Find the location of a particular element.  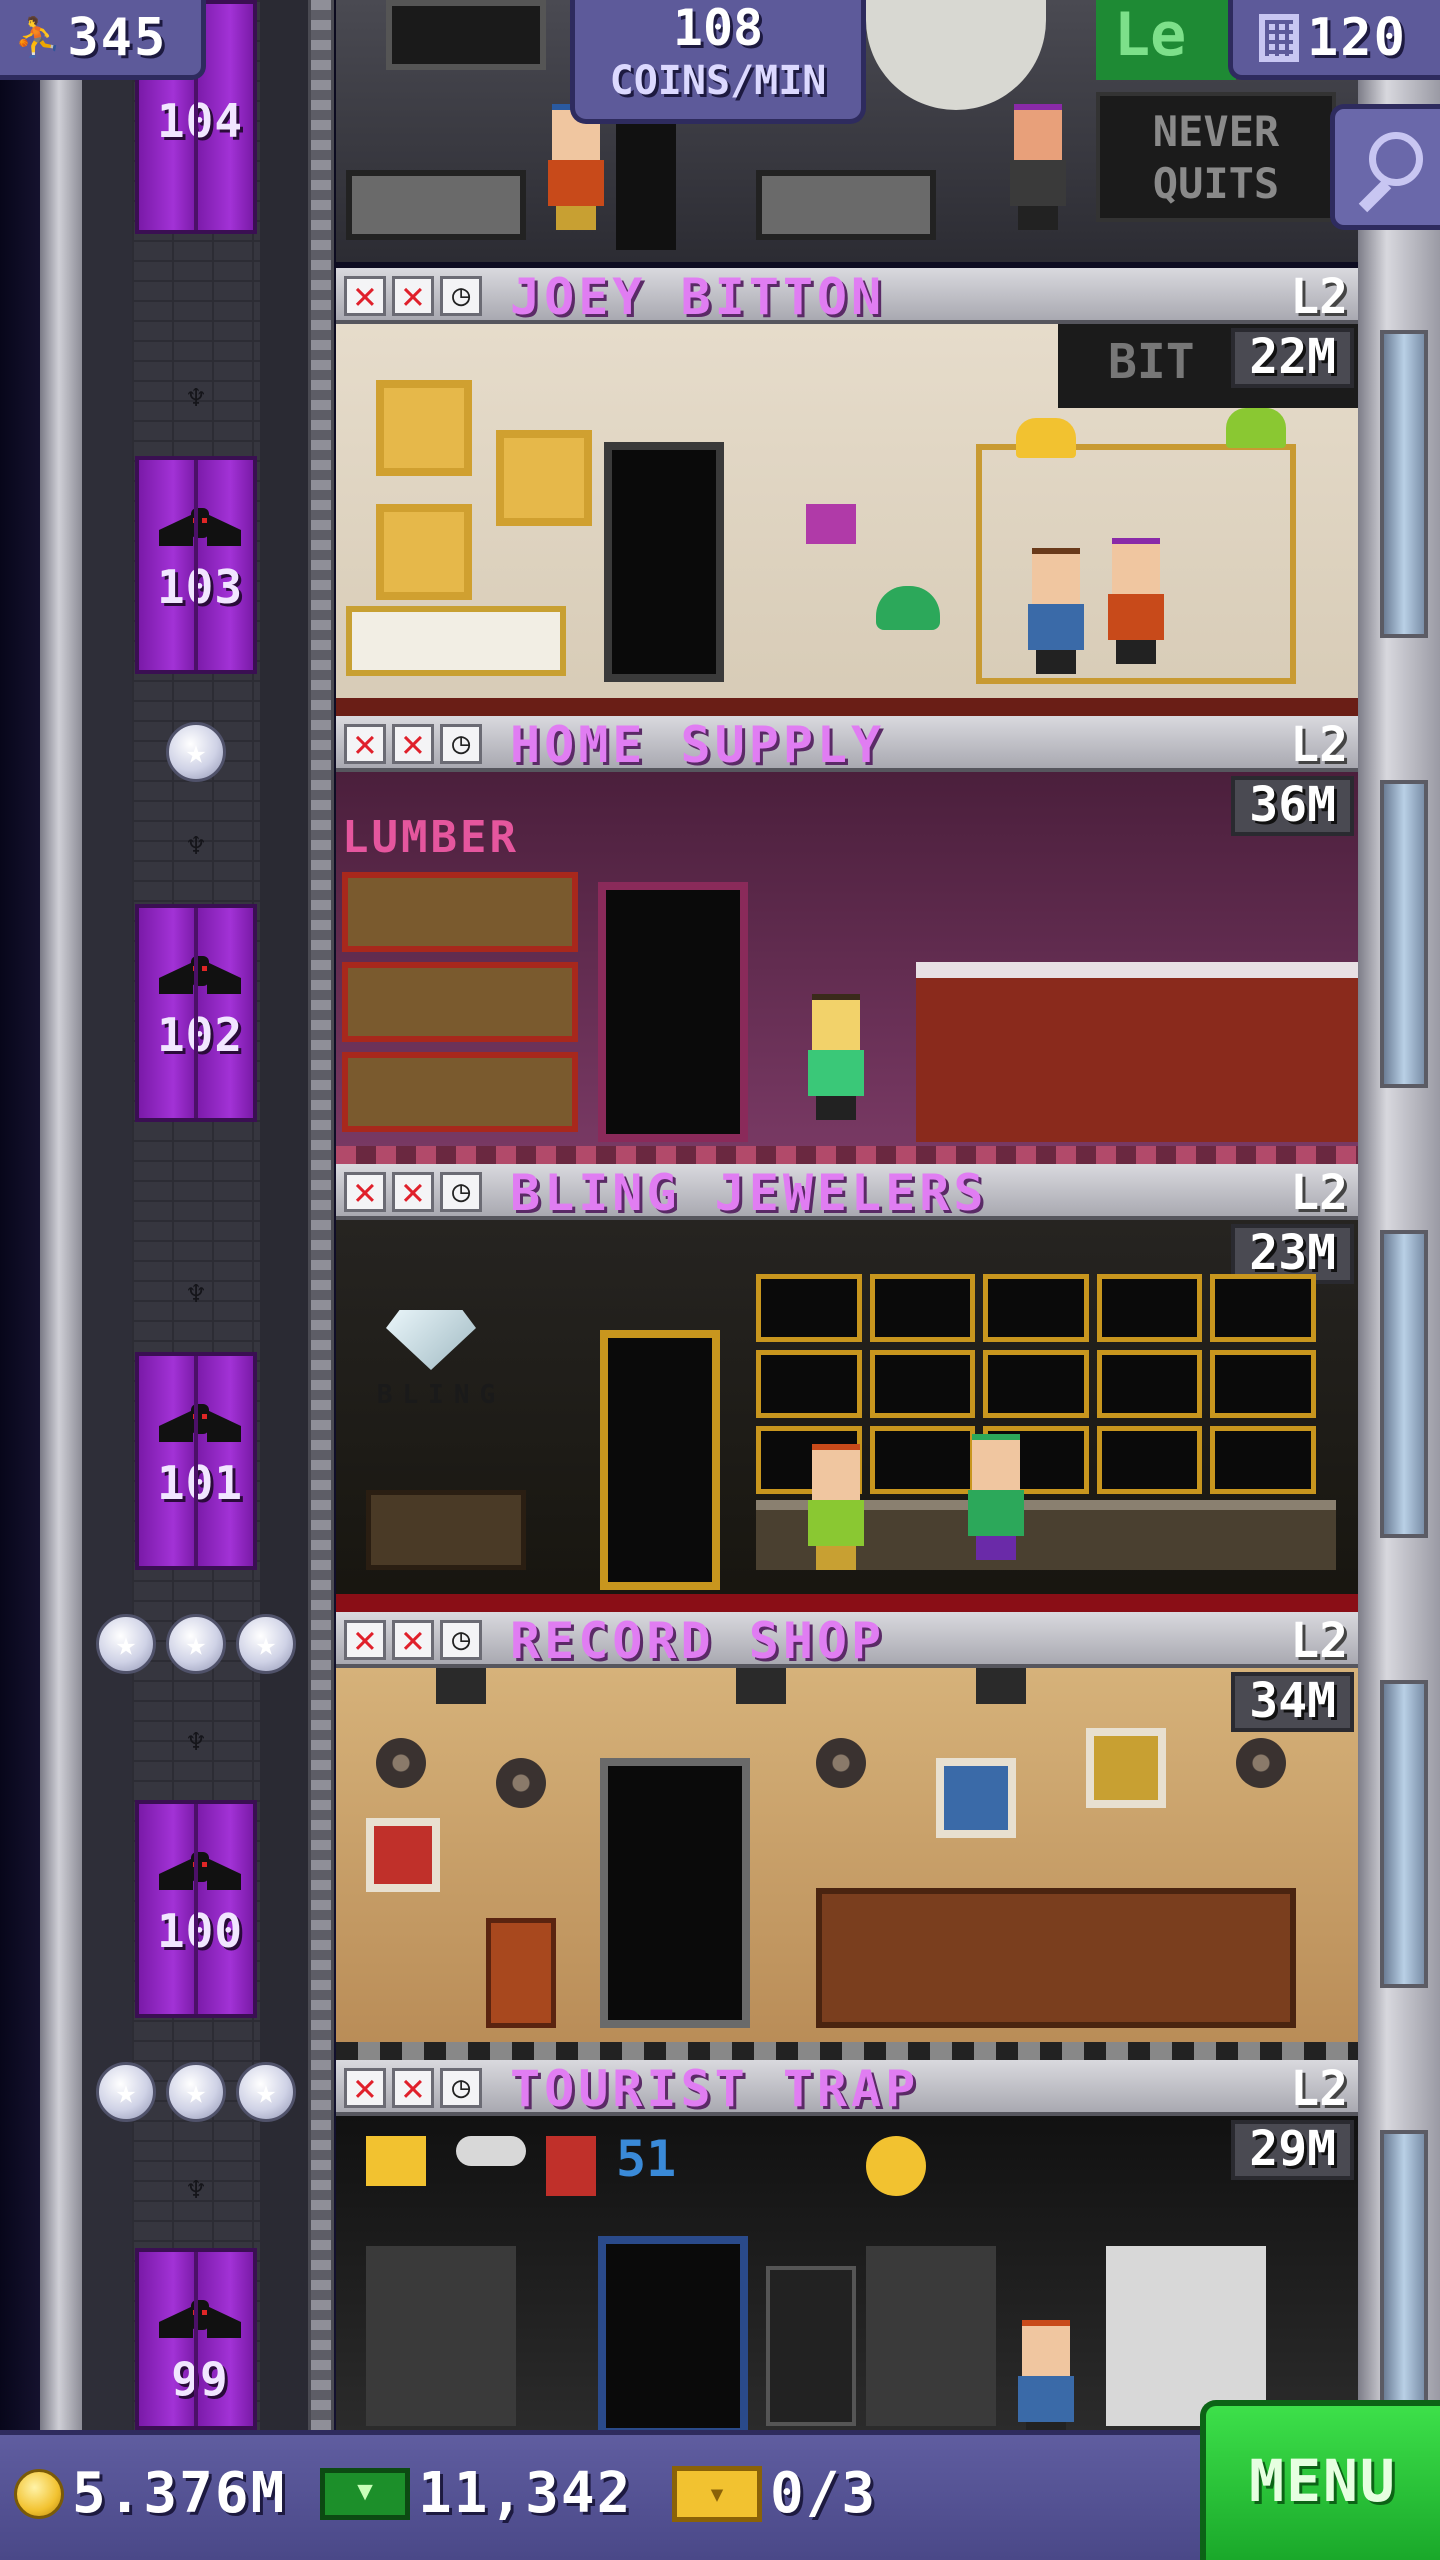

elevator-door-102: 102 is located at coordinates (196, 1013).